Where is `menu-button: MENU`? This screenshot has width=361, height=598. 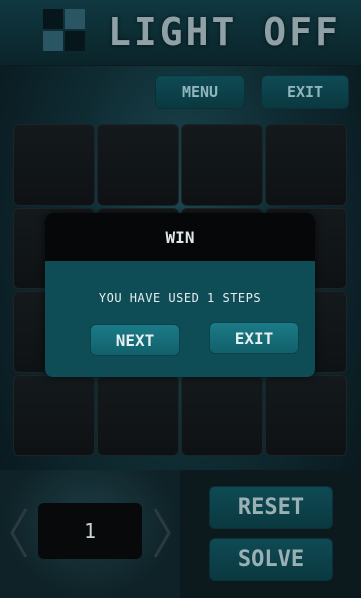 menu-button: MENU is located at coordinates (200, 92).